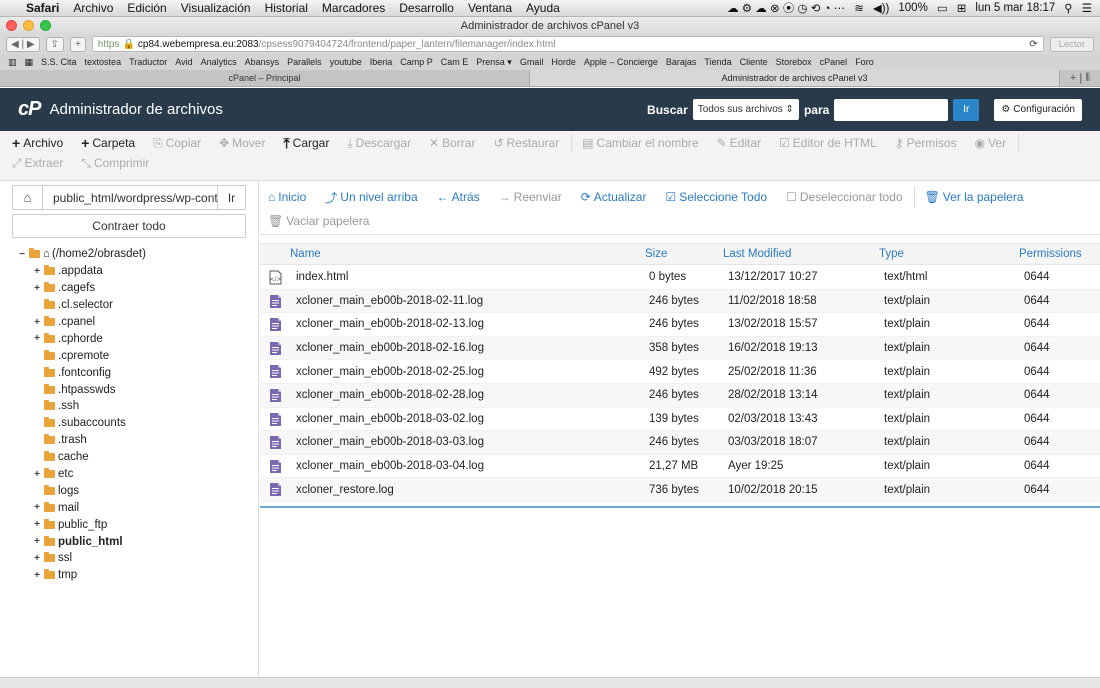 The height and width of the screenshot is (688, 1100). Describe the element at coordinates (526, 143) in the screenshot. I see `toolbar-restaurar-button: ↺ Restaurar` at that location.